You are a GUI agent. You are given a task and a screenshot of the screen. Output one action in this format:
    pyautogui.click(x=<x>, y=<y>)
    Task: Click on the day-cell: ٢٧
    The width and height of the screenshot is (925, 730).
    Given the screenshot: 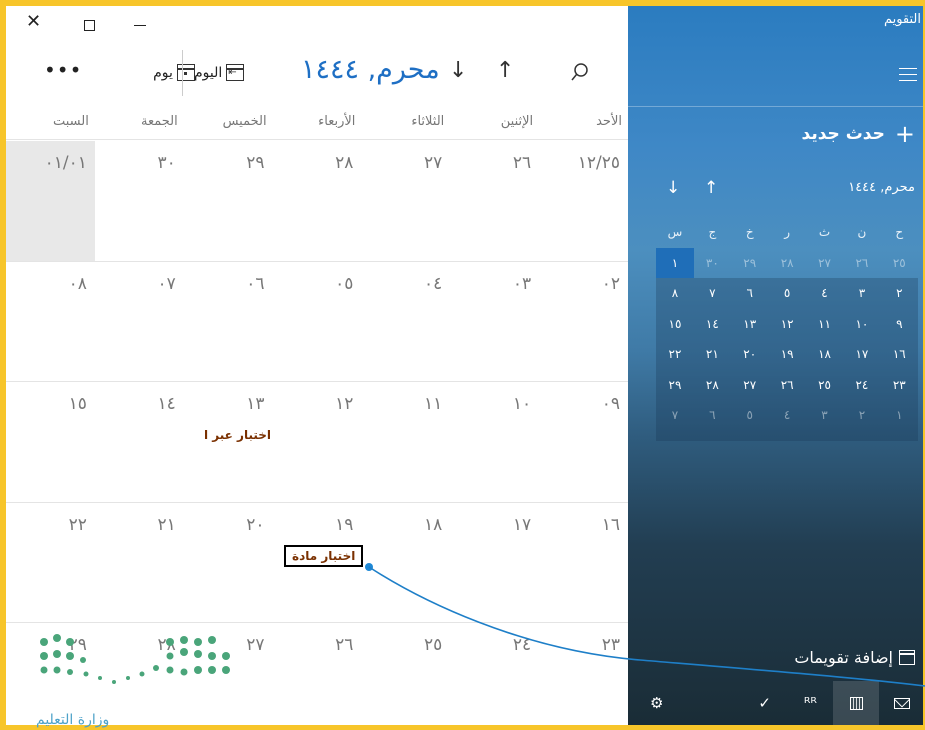 What is the action you would take?
    pyautogui.click(x=405, y=201)
    